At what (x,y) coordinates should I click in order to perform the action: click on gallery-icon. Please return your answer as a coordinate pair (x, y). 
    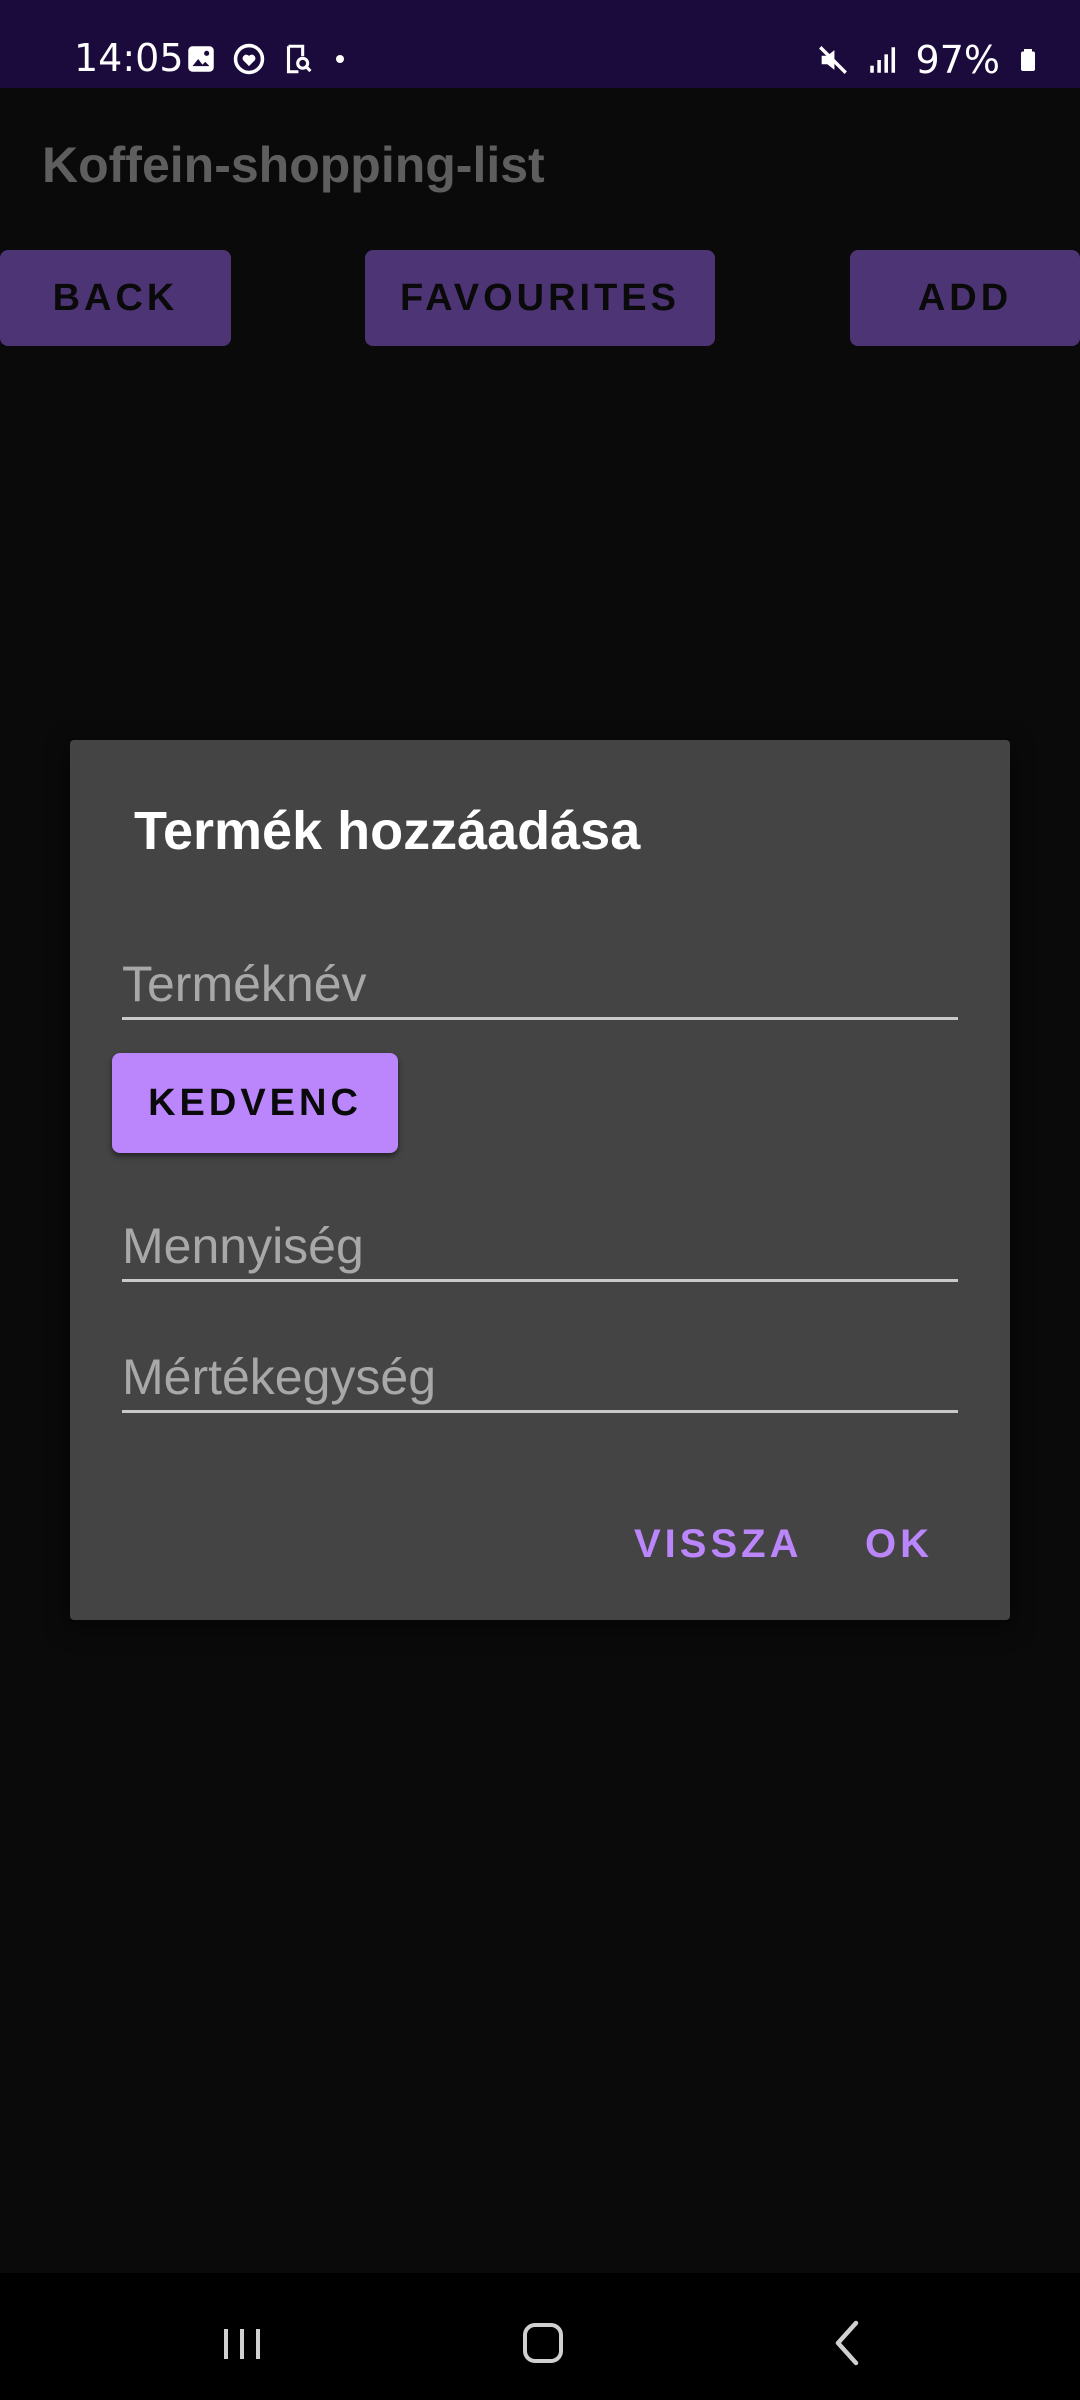
    Looking at the image, I should click on (201, 59).